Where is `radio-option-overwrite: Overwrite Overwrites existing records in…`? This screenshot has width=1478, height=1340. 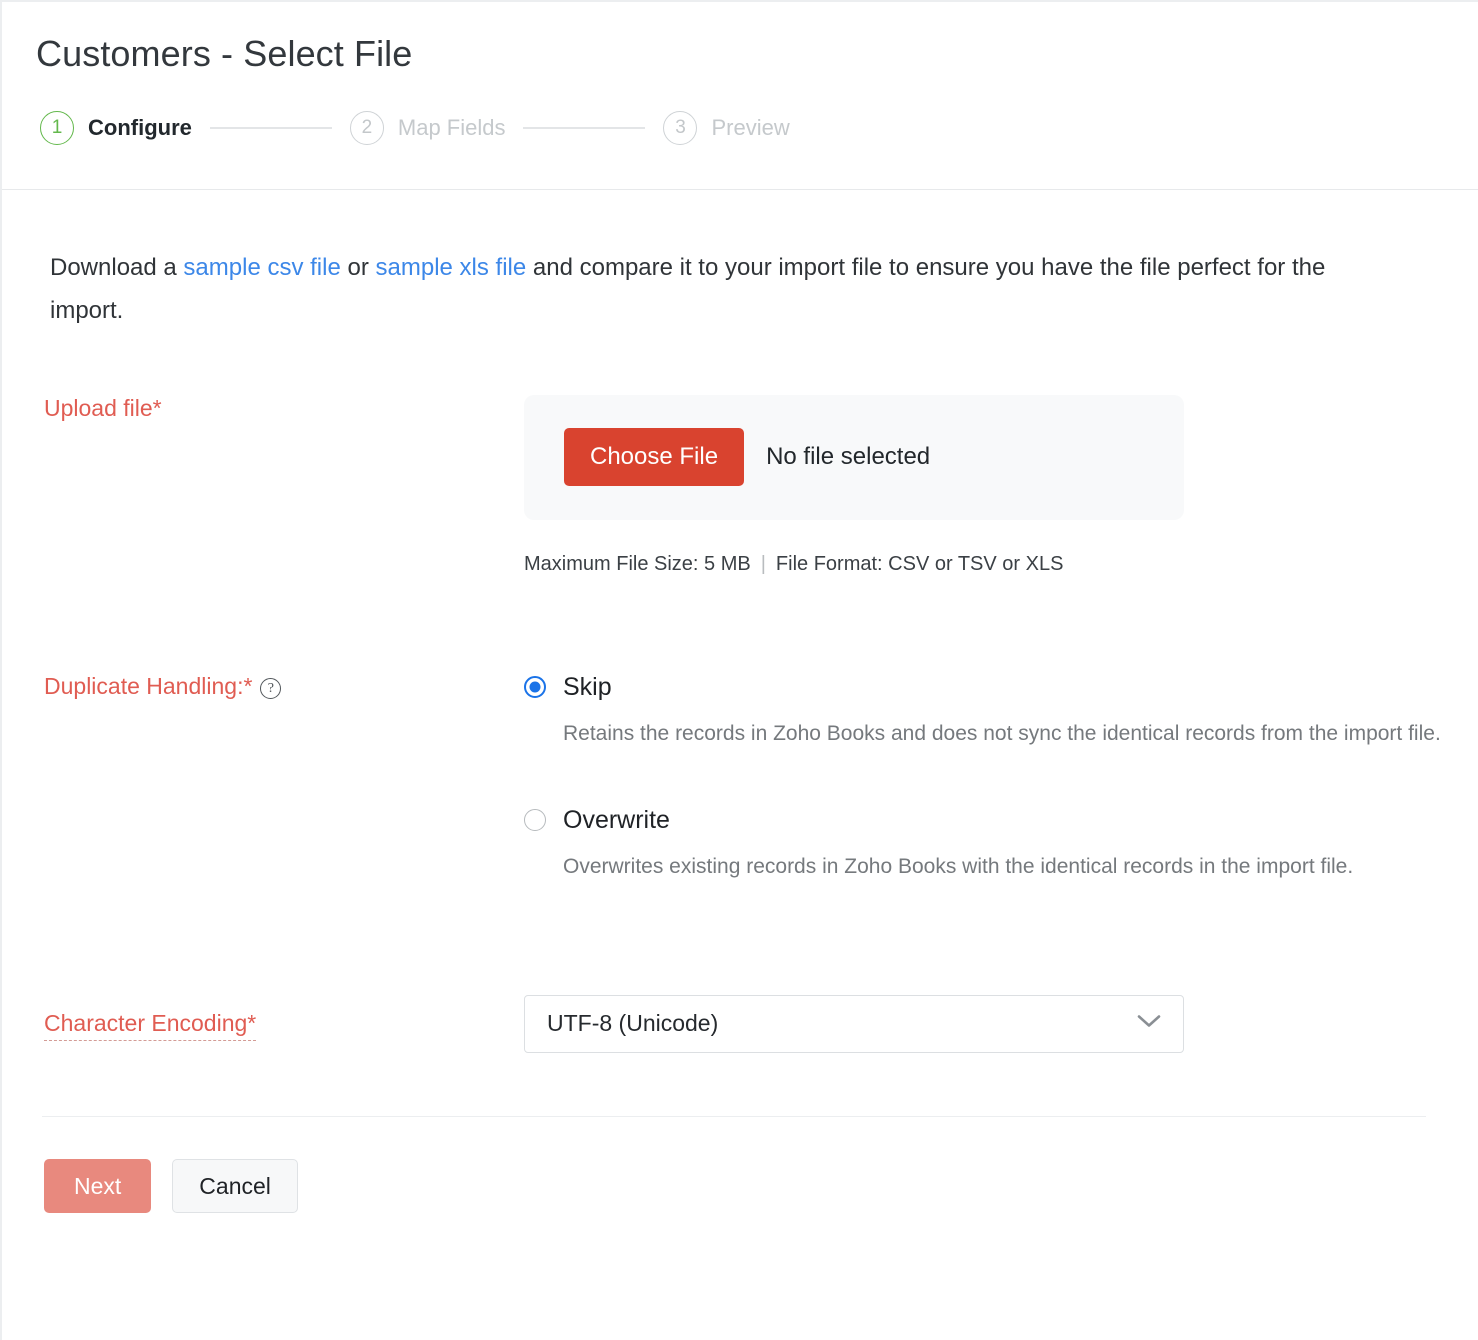 radio-option-overwrite: Overwrite Overwrites existing records in… is located at coordinates (1001, 845).